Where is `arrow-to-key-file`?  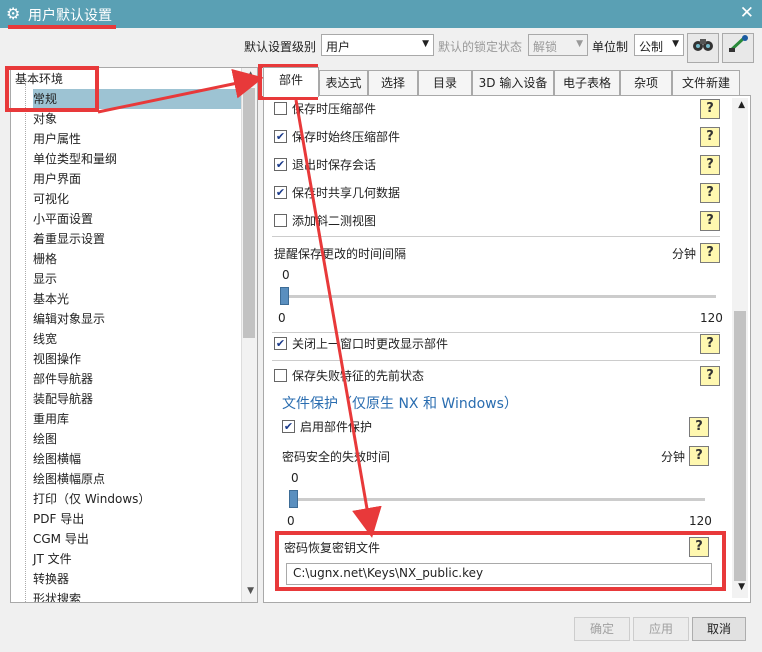 arrow-to-key-file is located at coordinates (338, 318).